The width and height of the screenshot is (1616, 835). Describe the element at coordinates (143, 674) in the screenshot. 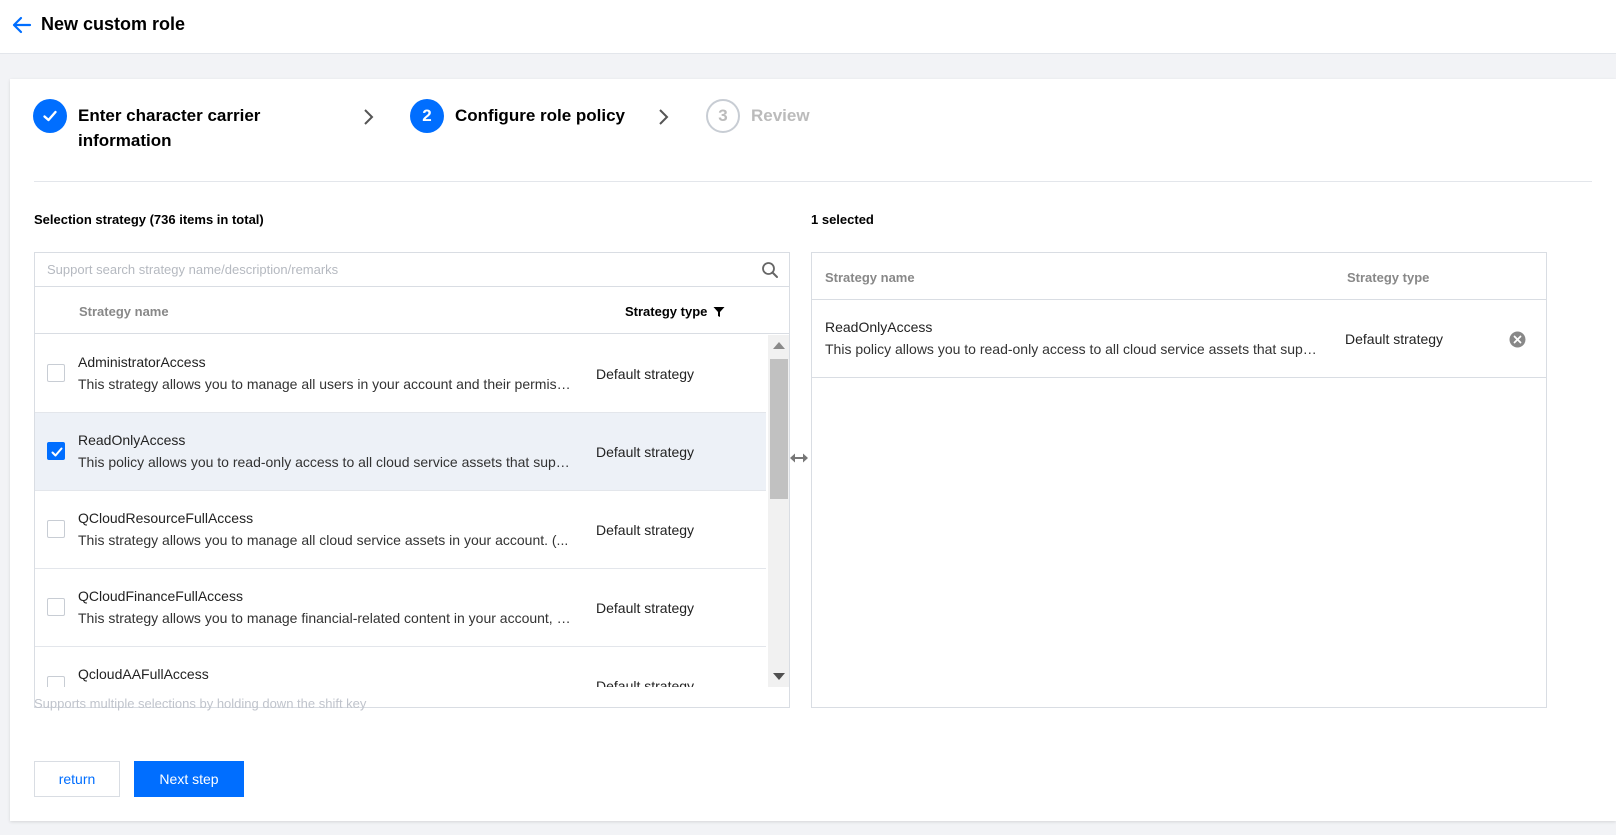

I see `strategy-name: QcloudAAFullAccess` at that location.